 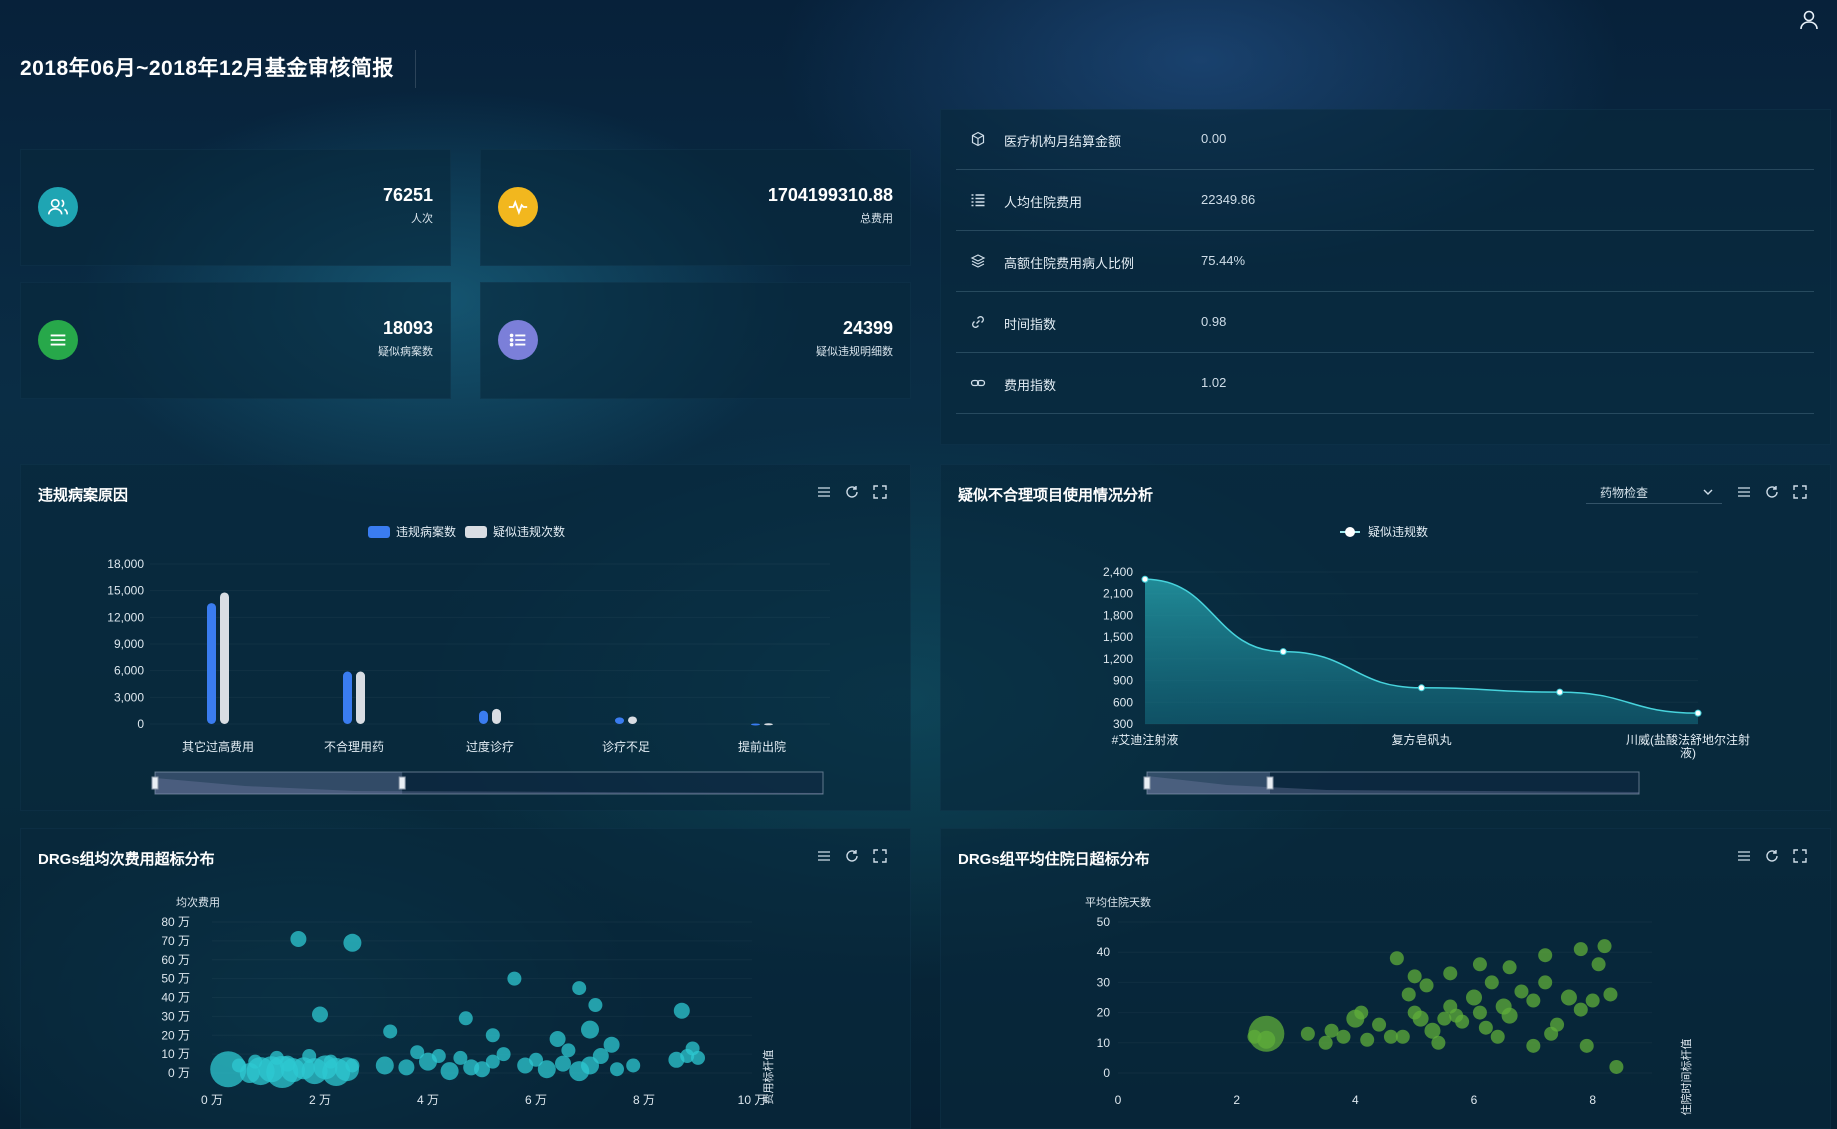 What do you see at coordinates (129, 671) in the screenshot?
I see `y-tick-label: 6,000` at bounding box center [129, 671].